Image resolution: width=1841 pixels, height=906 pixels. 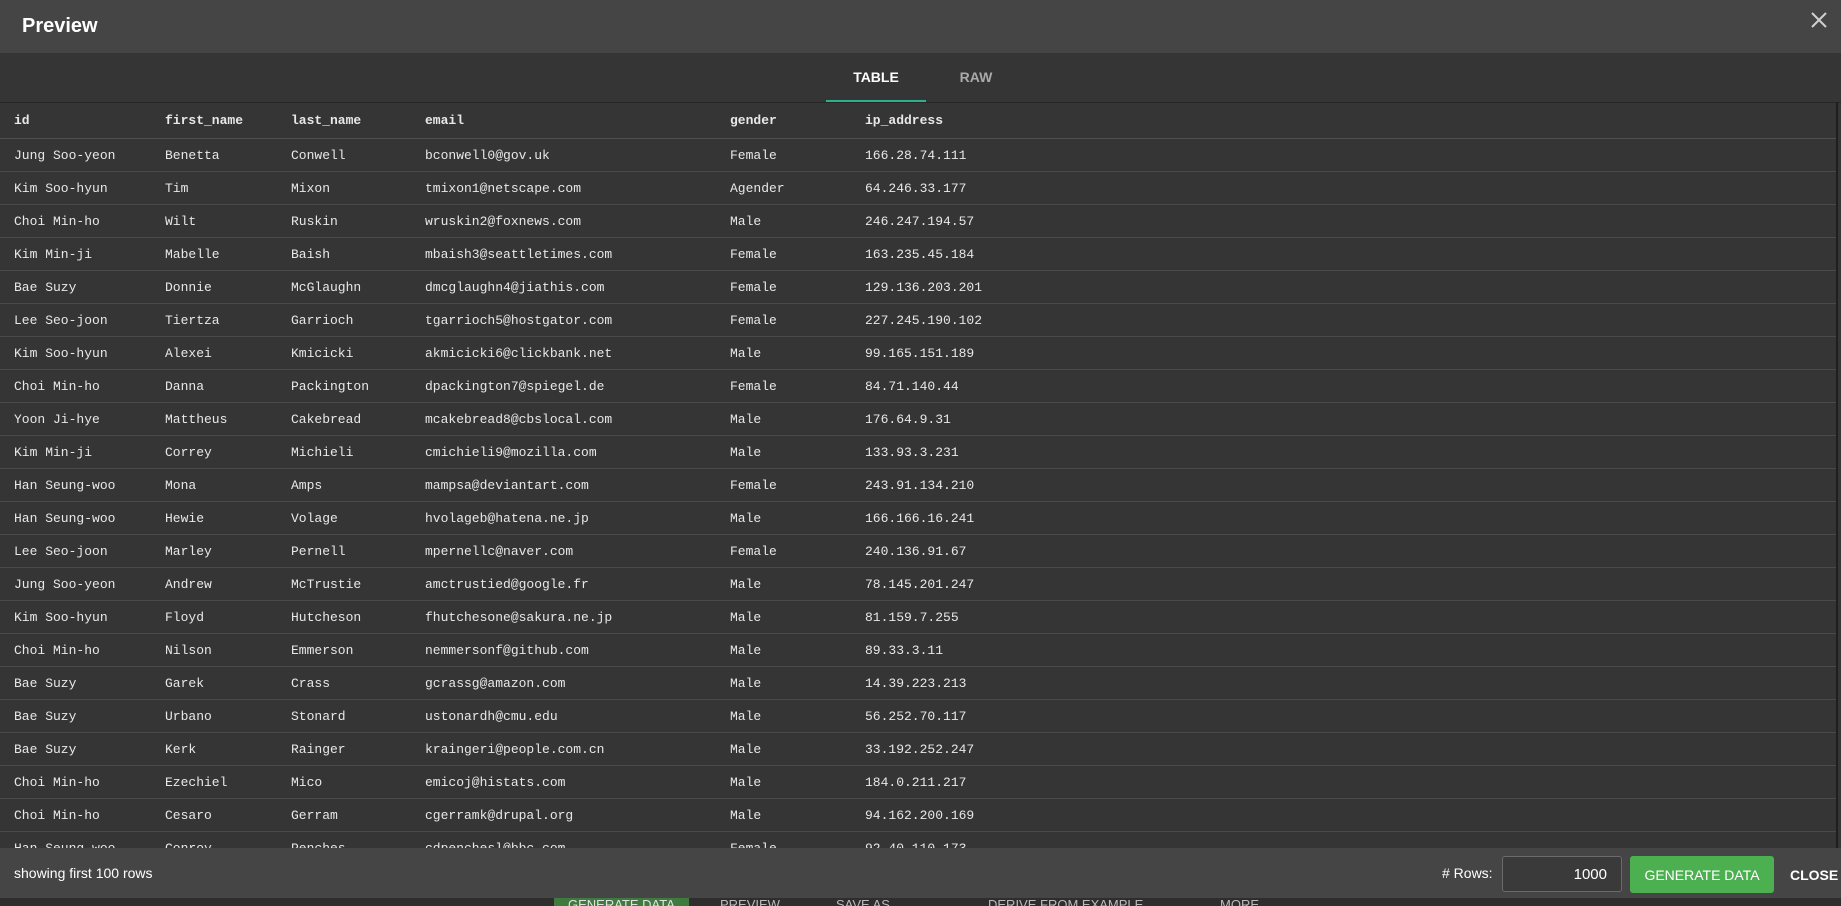 What do you see at coordinates (577, 353) in the screenshot?
I see `email-cell: akmicicki6@clickbank.net` at bounding box center [577, 353].